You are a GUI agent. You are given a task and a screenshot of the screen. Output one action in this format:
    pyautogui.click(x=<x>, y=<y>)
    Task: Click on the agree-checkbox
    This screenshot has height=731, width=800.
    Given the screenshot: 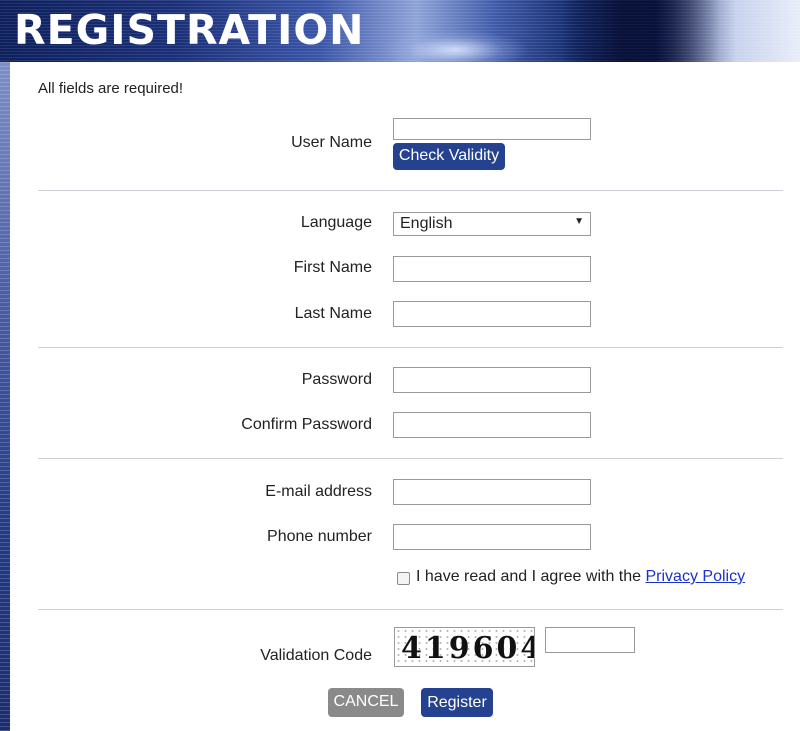 What is the action you would take?
    pyautogui.click(x=403, y=578)
    